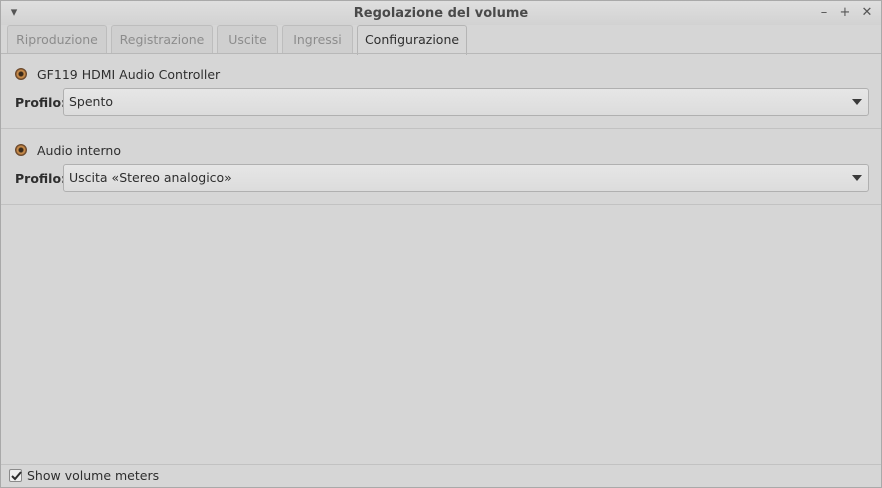  I want to click on checkmark-icon, so click(16, 476).